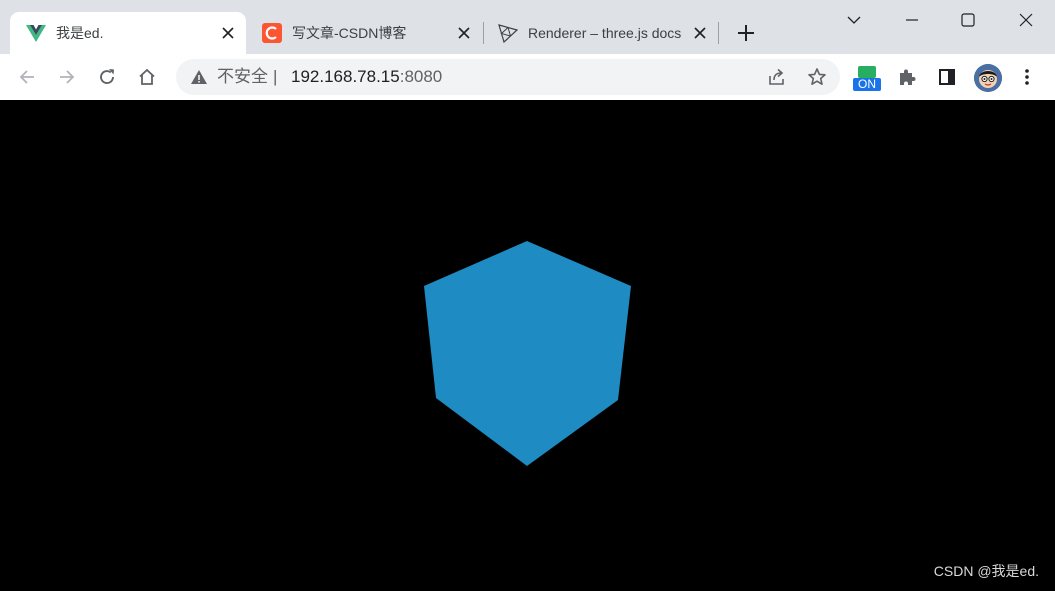 The image size is (1055, 591). I want to click on vue-logo-icon, so click(36, 33).